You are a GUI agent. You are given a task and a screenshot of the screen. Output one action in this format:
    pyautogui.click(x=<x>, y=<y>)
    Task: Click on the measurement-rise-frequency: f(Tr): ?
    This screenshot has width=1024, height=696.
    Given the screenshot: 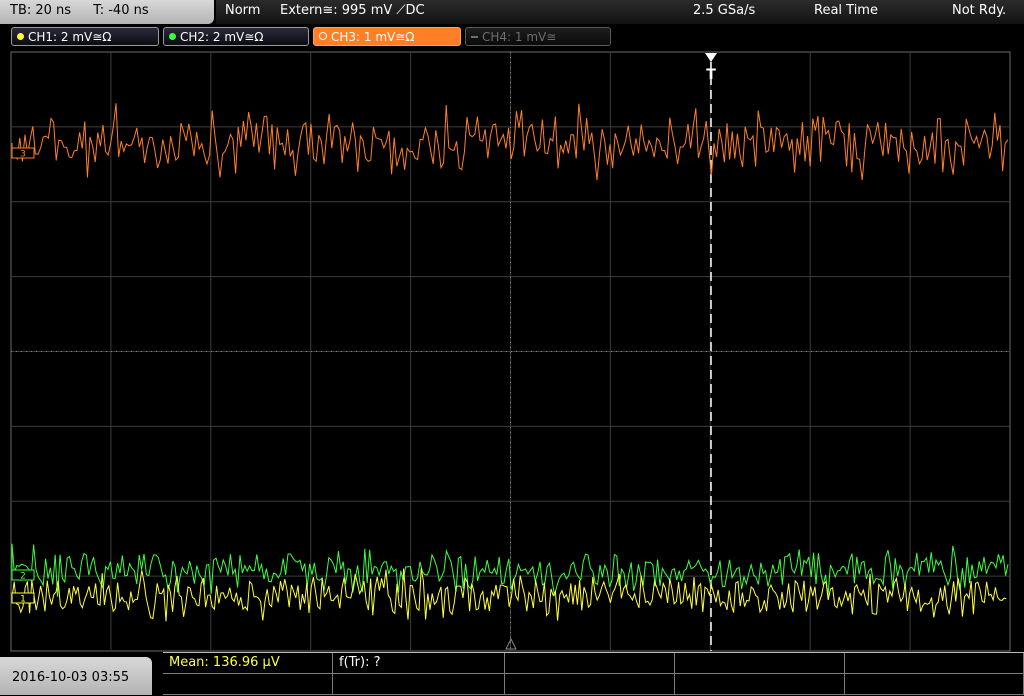 What is the action you would take?
    pyautogui.click(x=419, y=663)
    